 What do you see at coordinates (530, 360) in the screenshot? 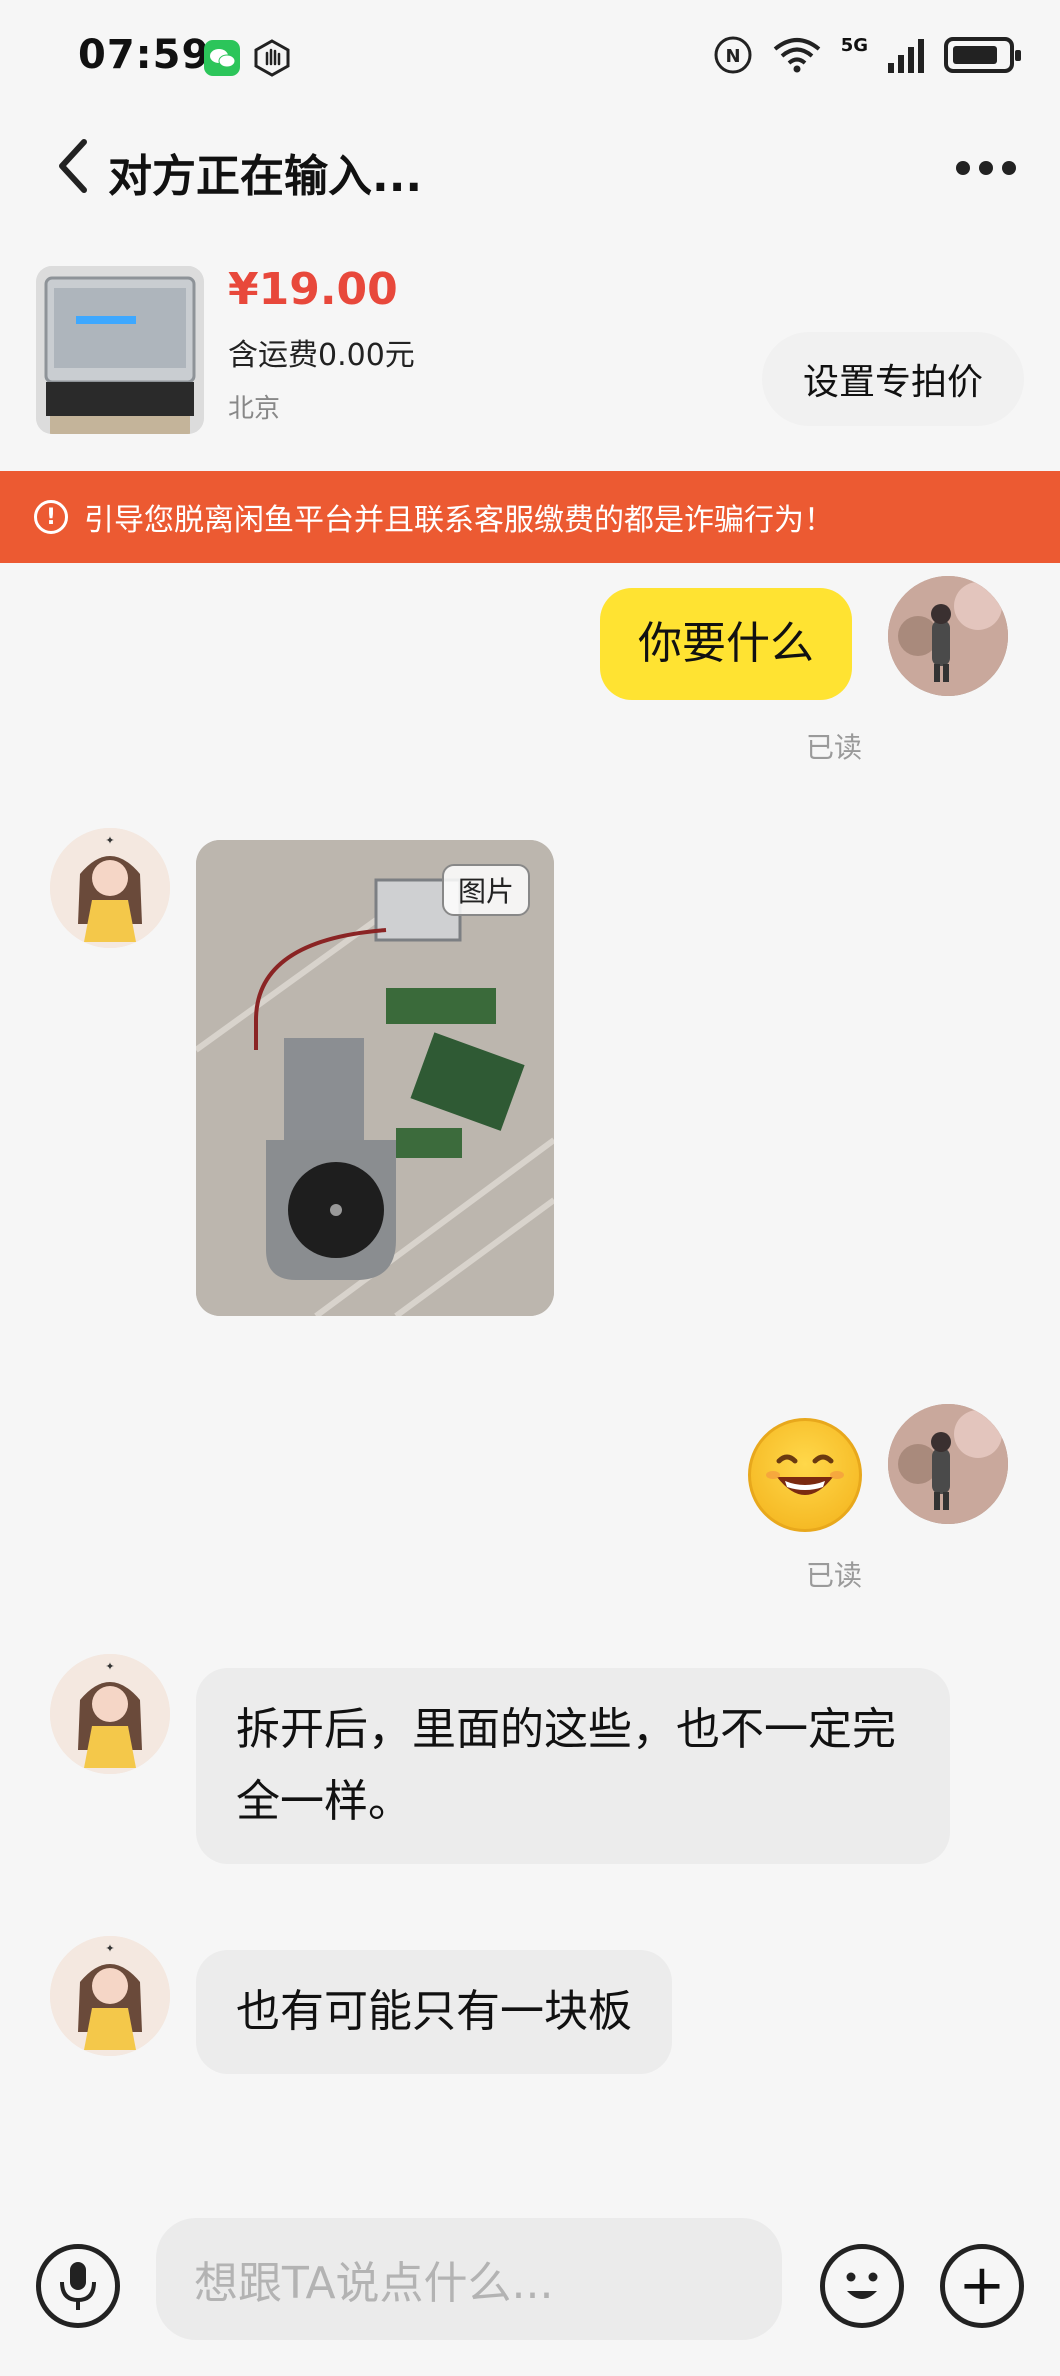
I see `product-card: ¥19.00 含运费0.00元 北京 设置专拍价` at bounding box center [530, 360].